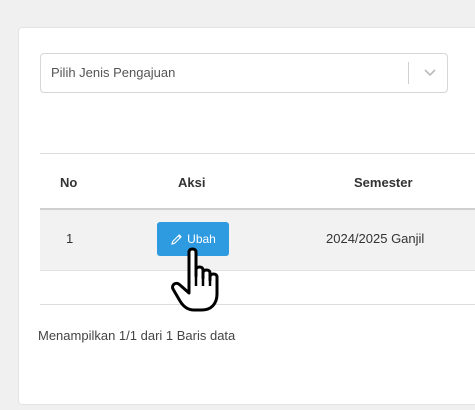 This screenshot has height=410, width=475. Describe the element at coordinates (257, 240) in the screenshot. I see `table-row: 1 Ubah 2024/2025 Ganjil` at that location.